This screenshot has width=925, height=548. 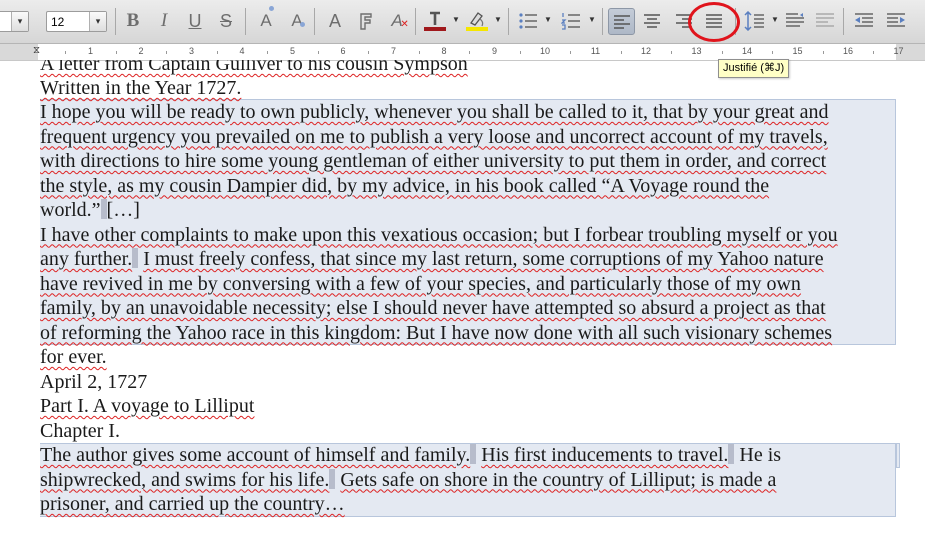 I want to click on increase-indent-button, so click(x=896, y=21).